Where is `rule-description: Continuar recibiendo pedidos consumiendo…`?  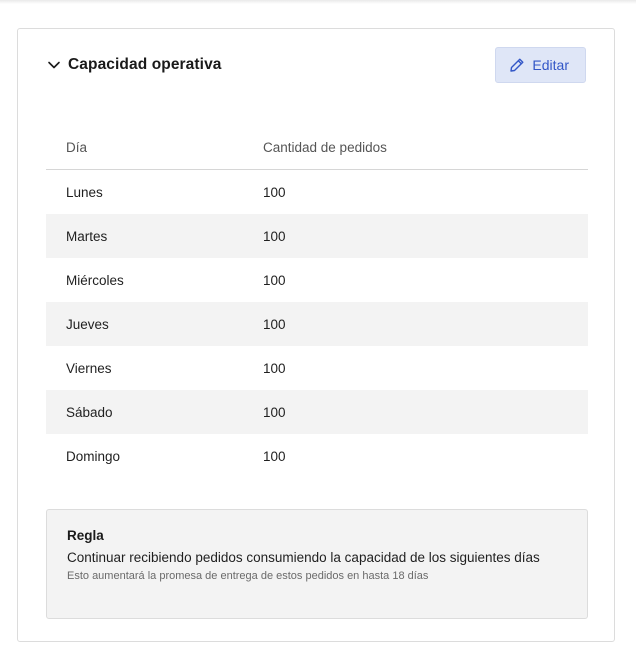
rule-description: Continuar recibiendo pedidos consumiendo… is located at coordinates (303, 557).